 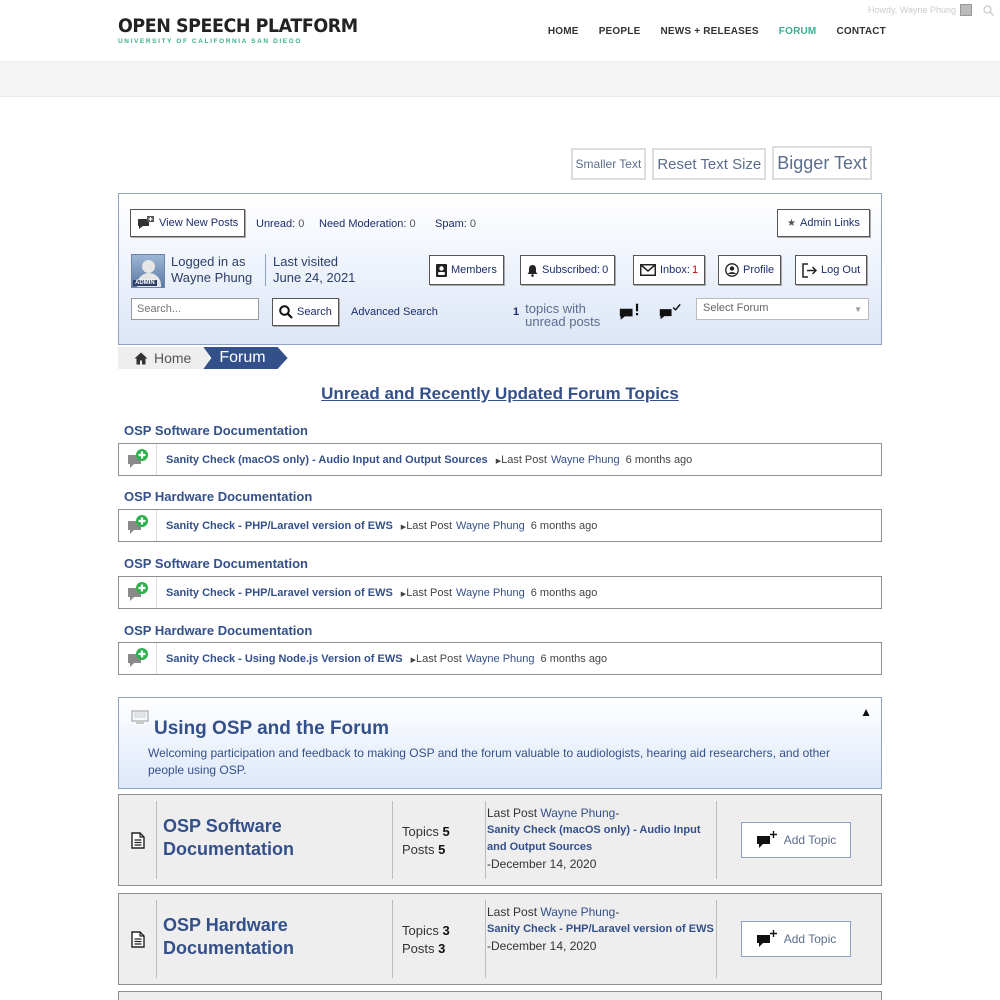 I want to click on unread-label: Unread:, so click(x=276, y=224).